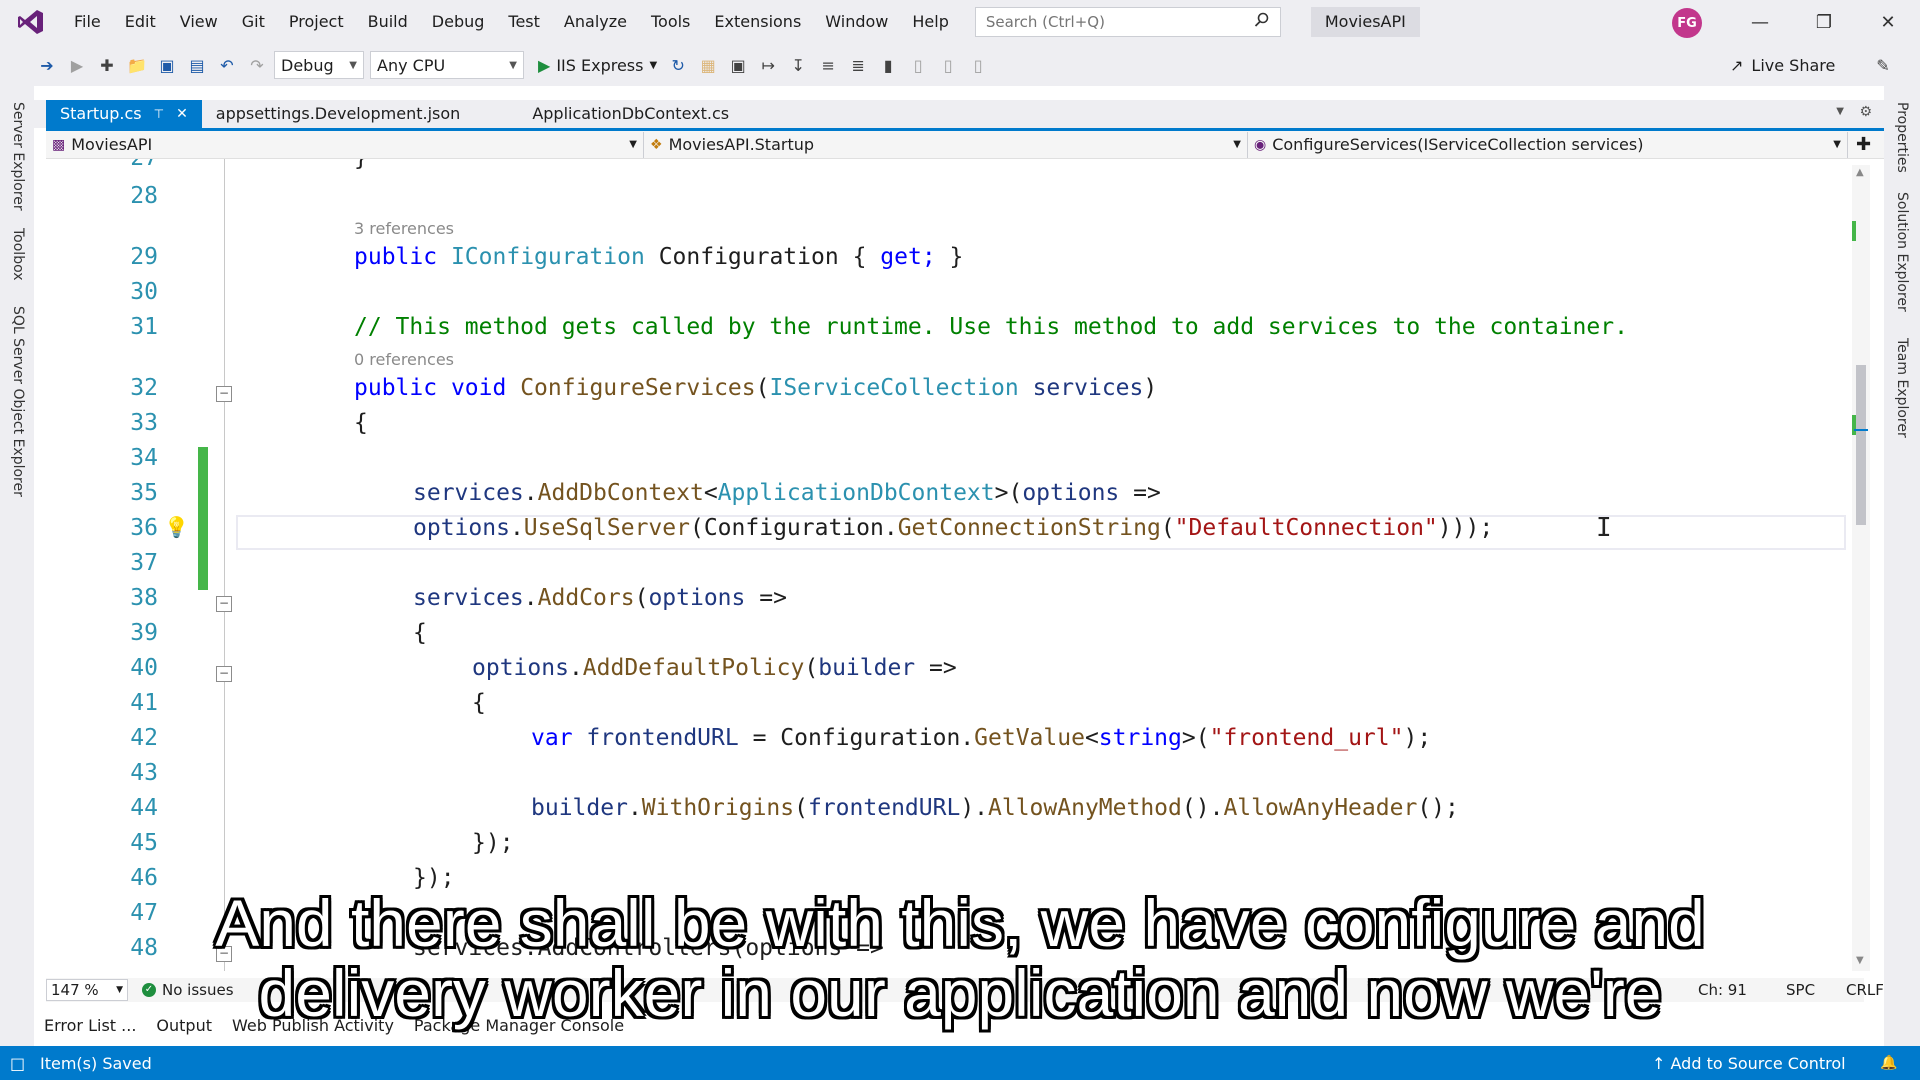  Describe the element at coordinates (955, 598) in the screenshot. I see `code-line-38: 38 services.AddCors(options =>` at that location.